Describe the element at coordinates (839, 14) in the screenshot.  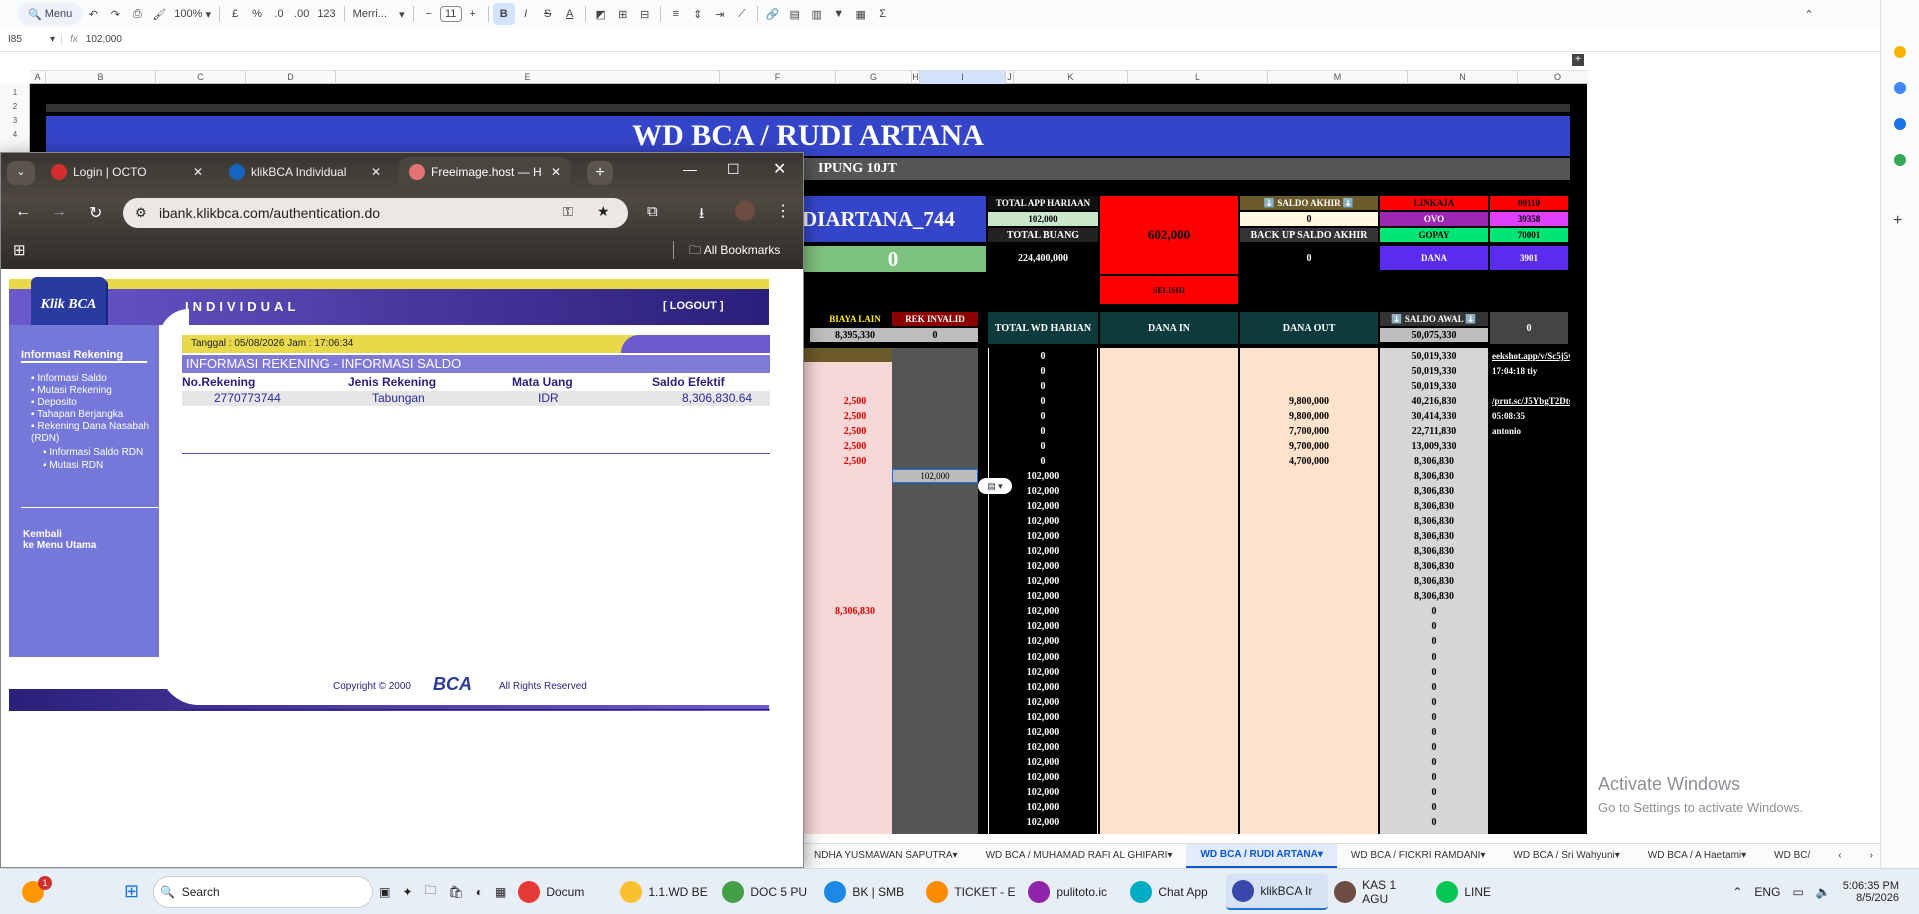
I see `filter-icon: ▼` at that location.